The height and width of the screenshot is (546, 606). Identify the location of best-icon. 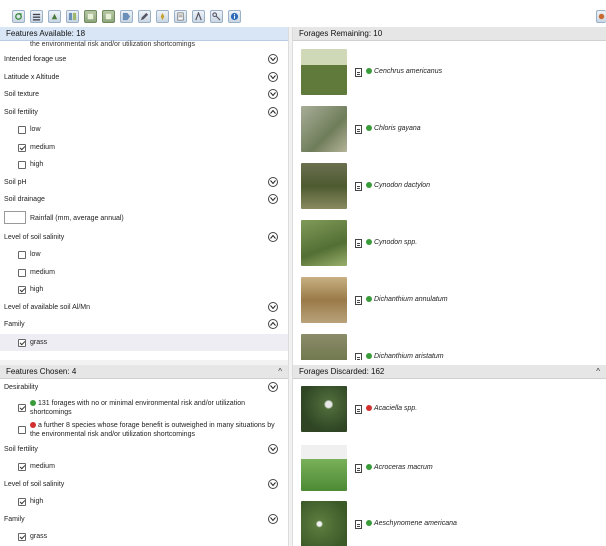
(108, 16).